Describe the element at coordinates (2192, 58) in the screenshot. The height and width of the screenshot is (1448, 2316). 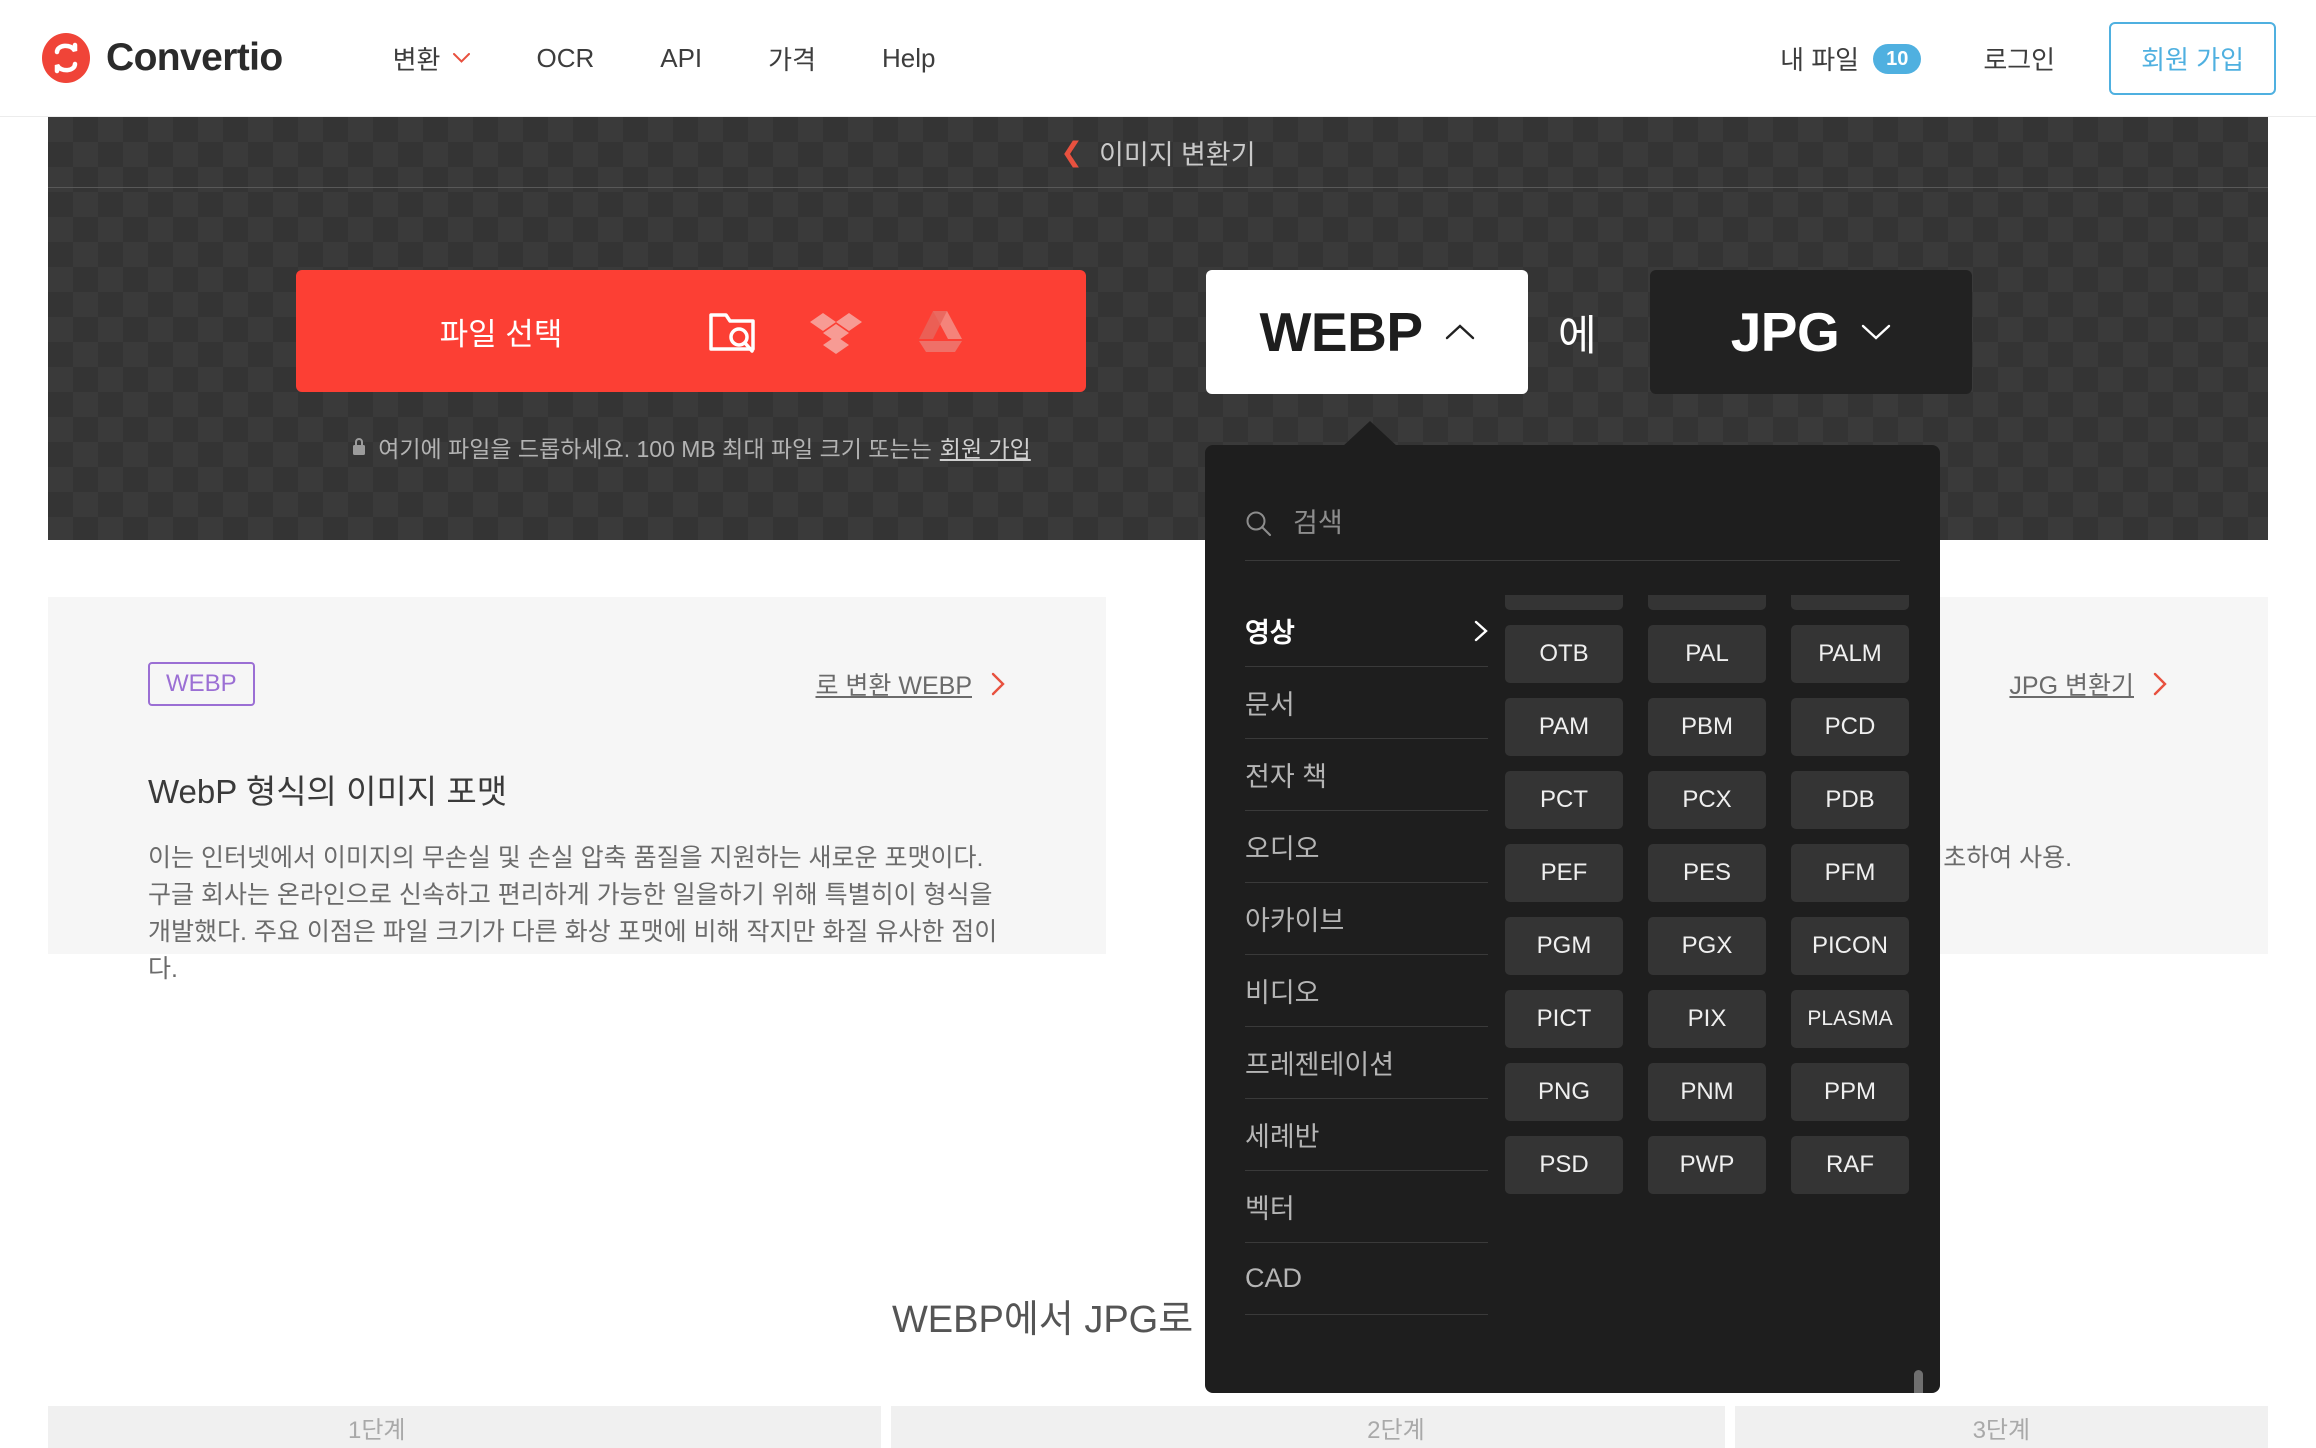
I see `signup-button: 회원 가입` at that location.